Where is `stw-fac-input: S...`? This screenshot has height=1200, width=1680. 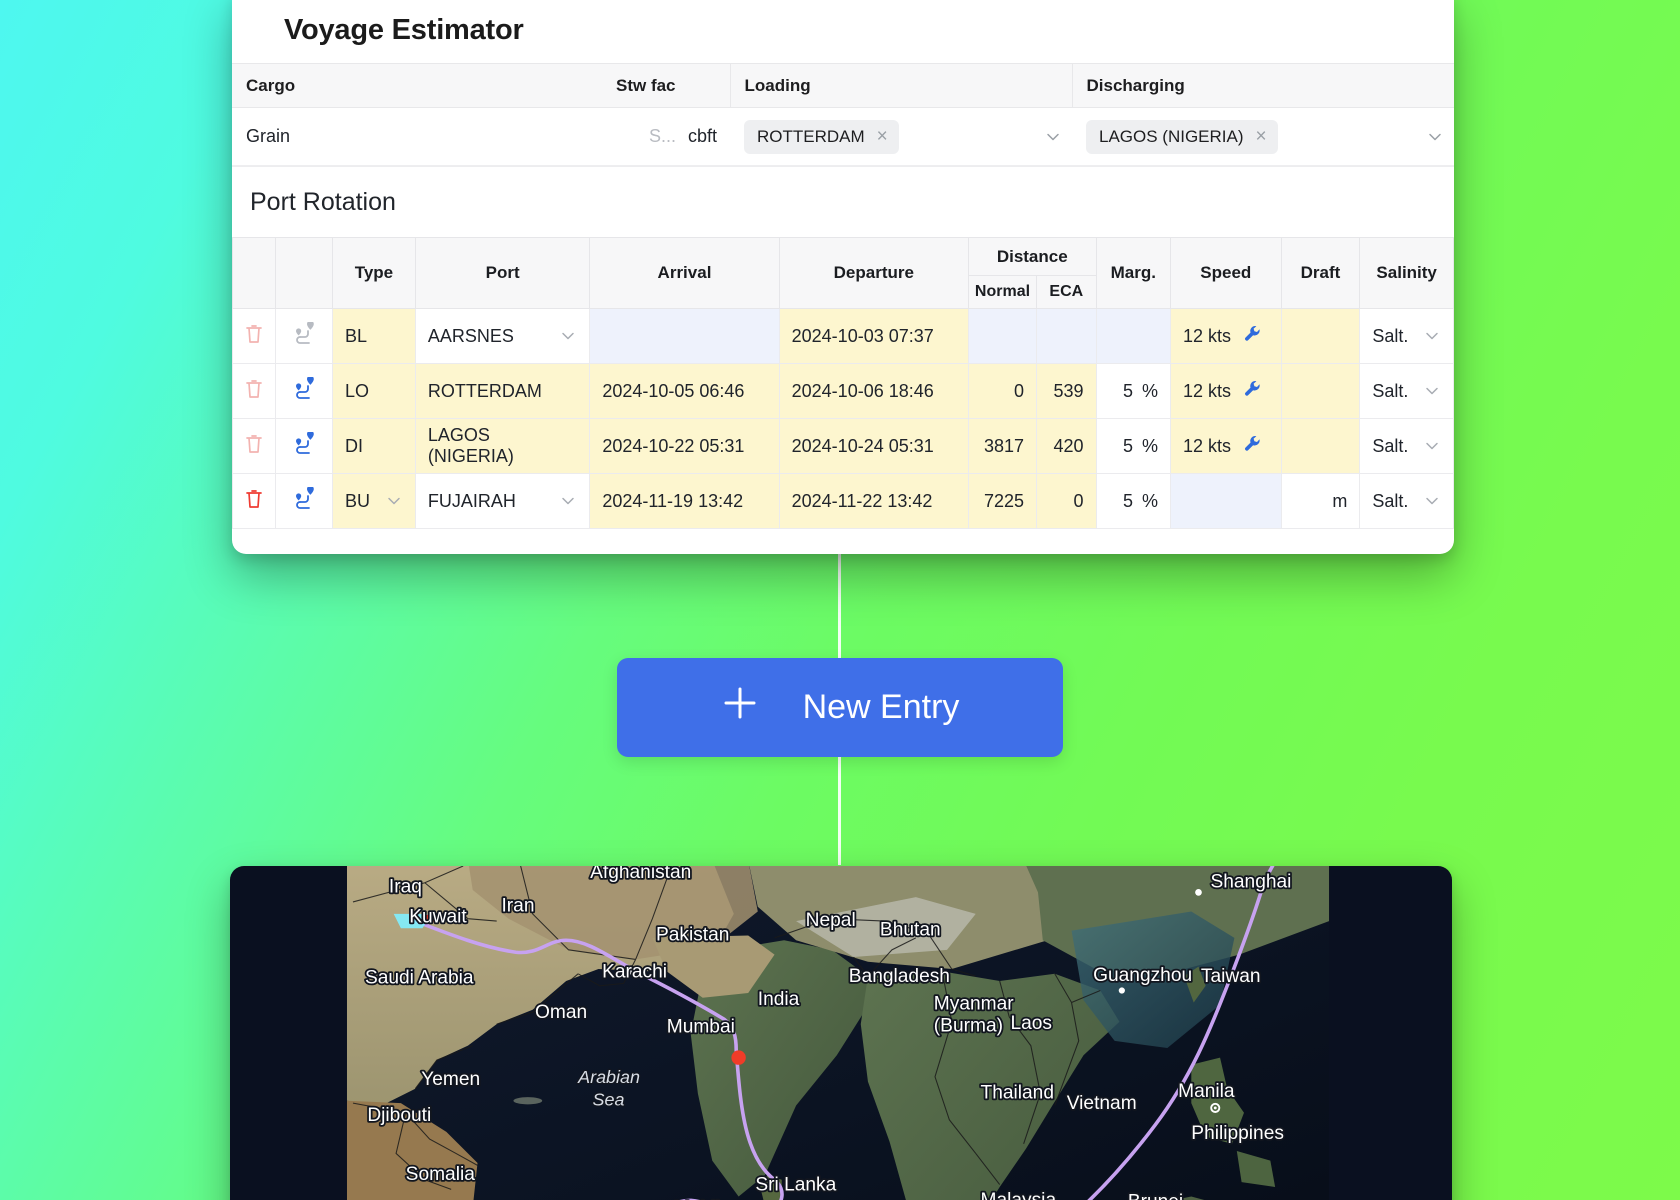
stw-fac-input: S... is located at coordinates (662, 136).